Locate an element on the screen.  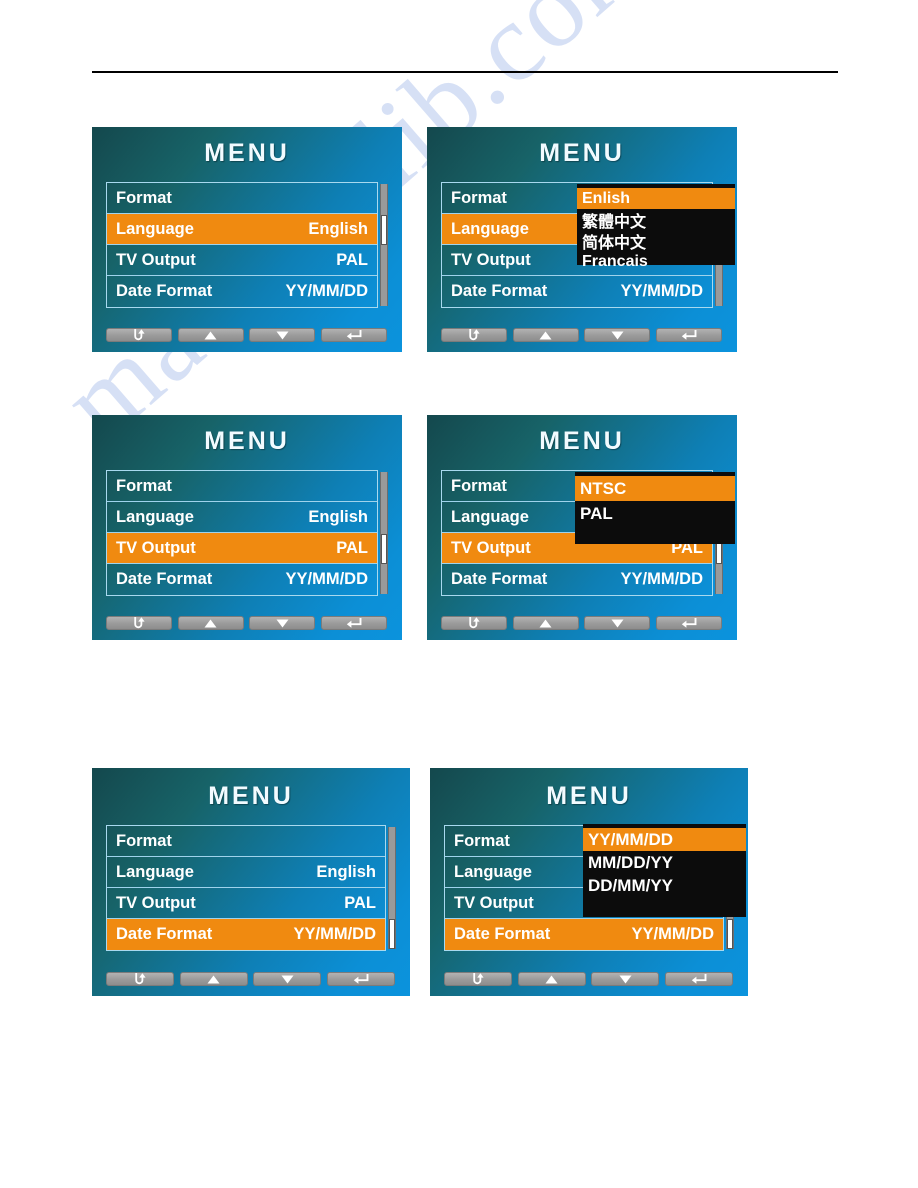
header-divider-rule is located at coordinates (465, 72).